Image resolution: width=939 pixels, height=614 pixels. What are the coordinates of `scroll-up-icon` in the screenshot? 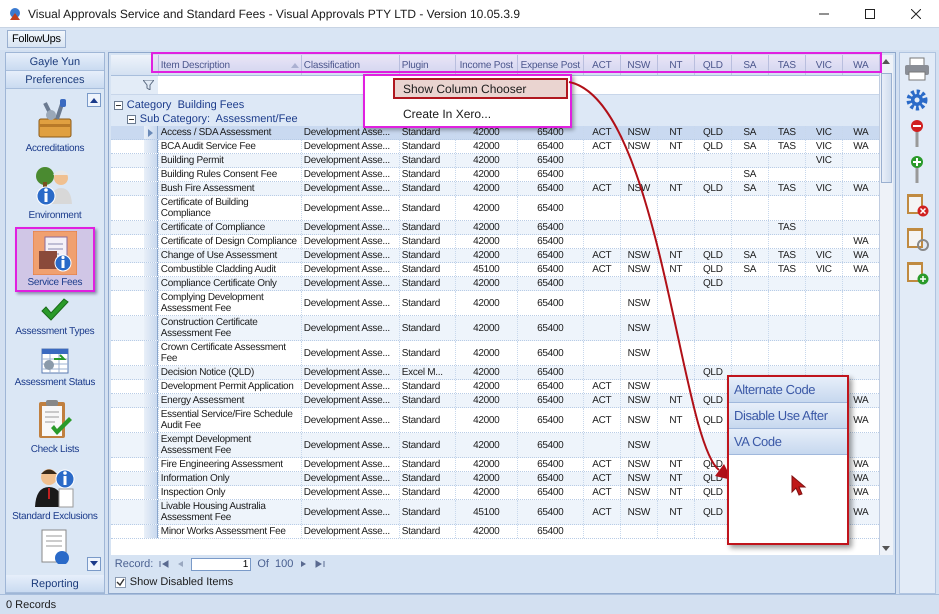 It's located at (886, 61).